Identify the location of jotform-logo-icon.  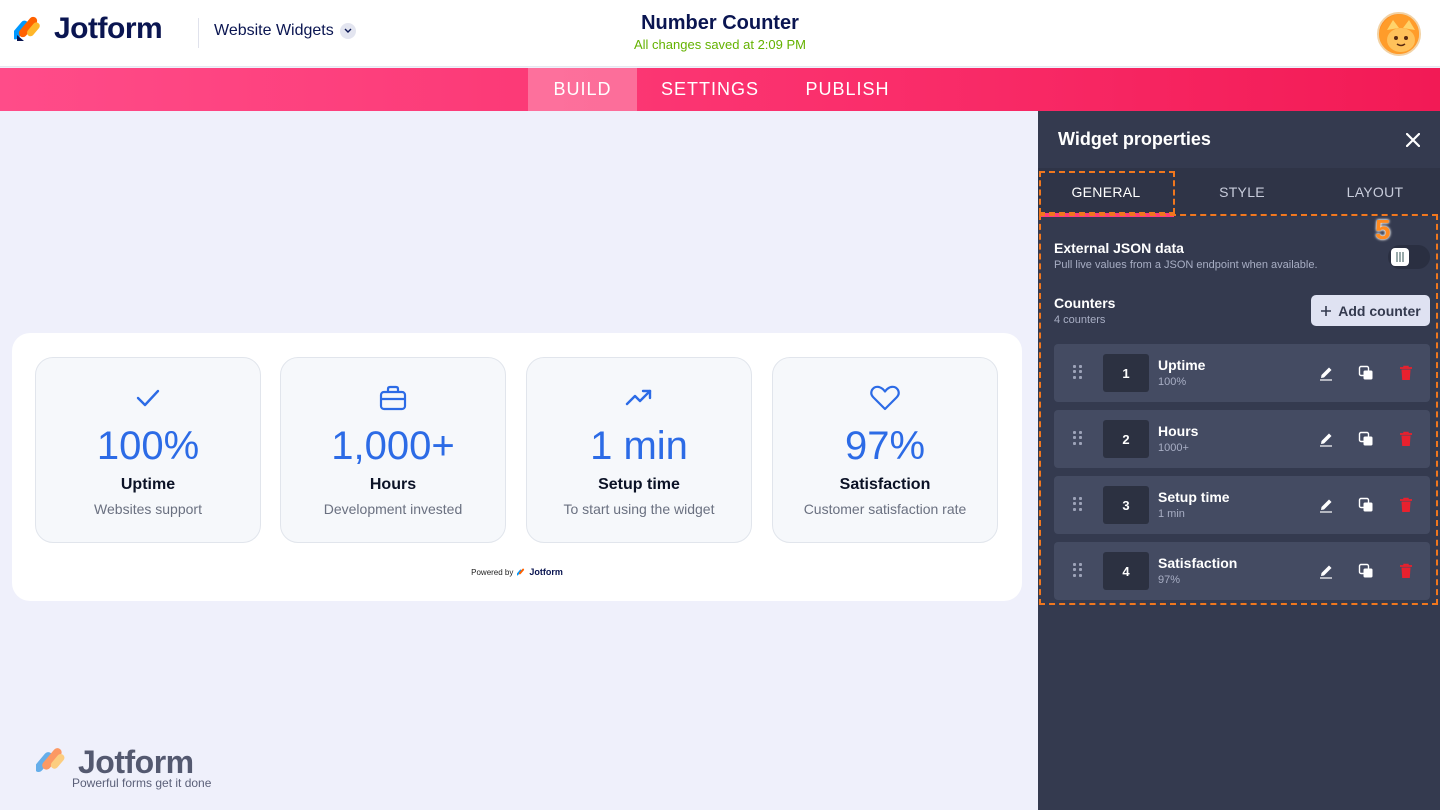
(27, 28).